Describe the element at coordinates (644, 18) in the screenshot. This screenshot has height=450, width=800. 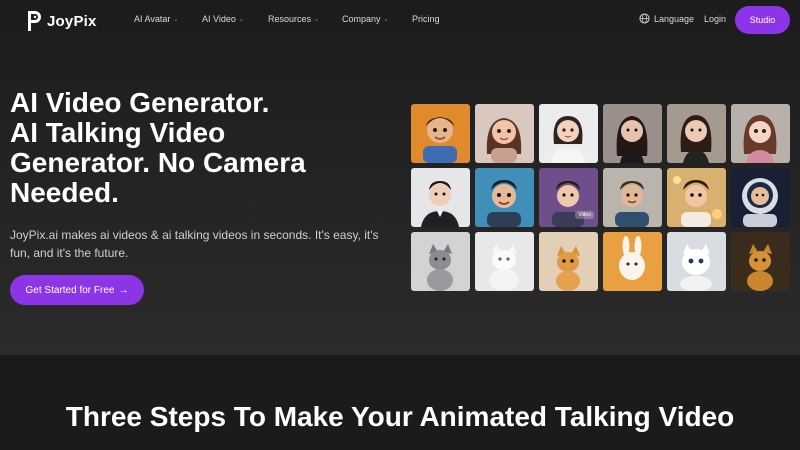
I see `globe-icon` at that location.